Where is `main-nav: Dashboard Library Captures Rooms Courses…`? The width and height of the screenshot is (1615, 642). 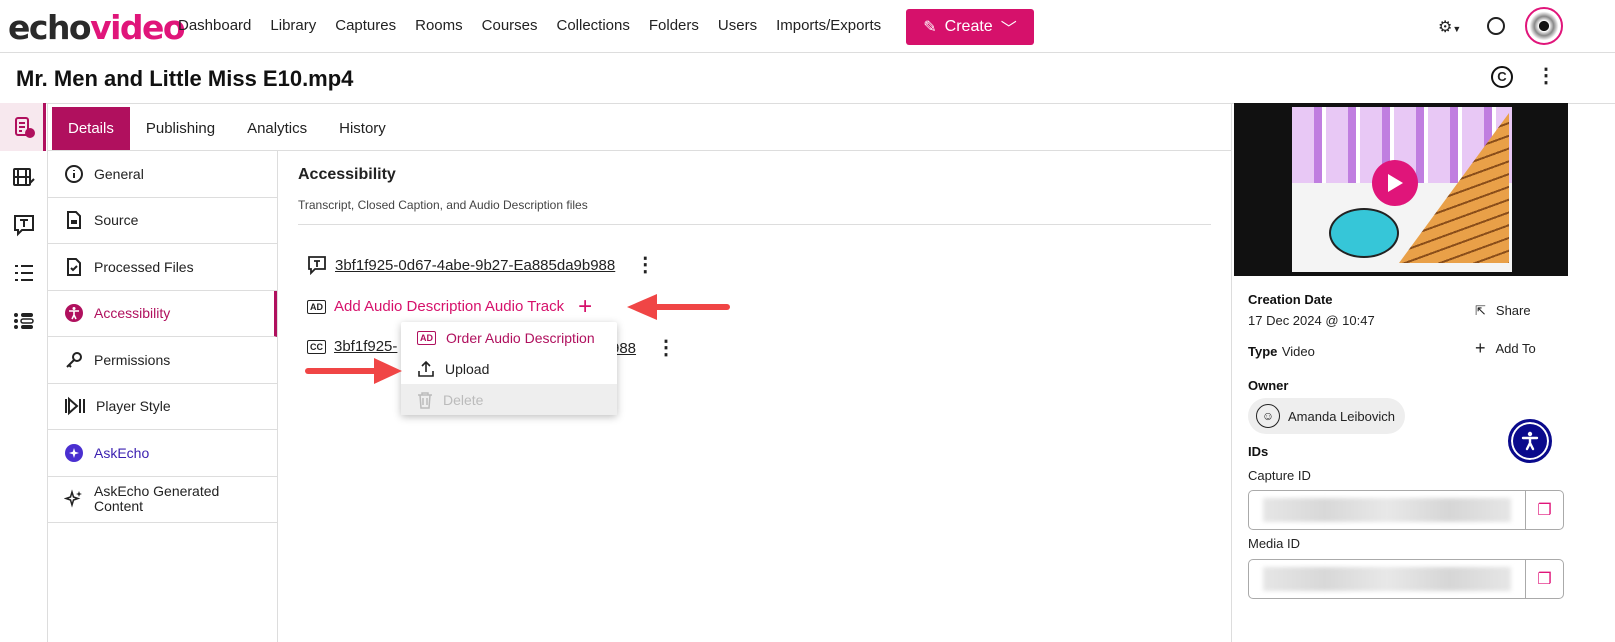
main-nav: Dashboard Library Captures Rooms Courses… is located at coordinates (529, 25).